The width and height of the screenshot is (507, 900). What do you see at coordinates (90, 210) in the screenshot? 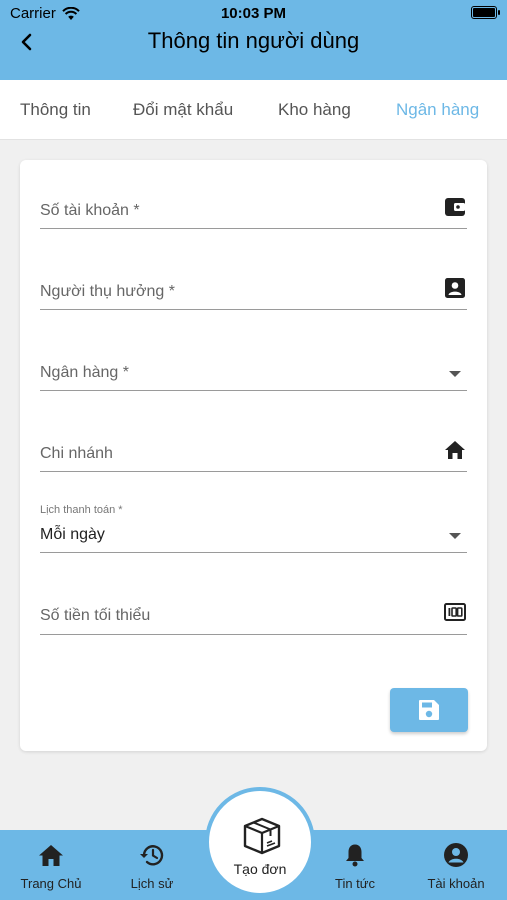
I see `account-number-placeholder: Số tài khoản *` at bounding box center [90, 210].